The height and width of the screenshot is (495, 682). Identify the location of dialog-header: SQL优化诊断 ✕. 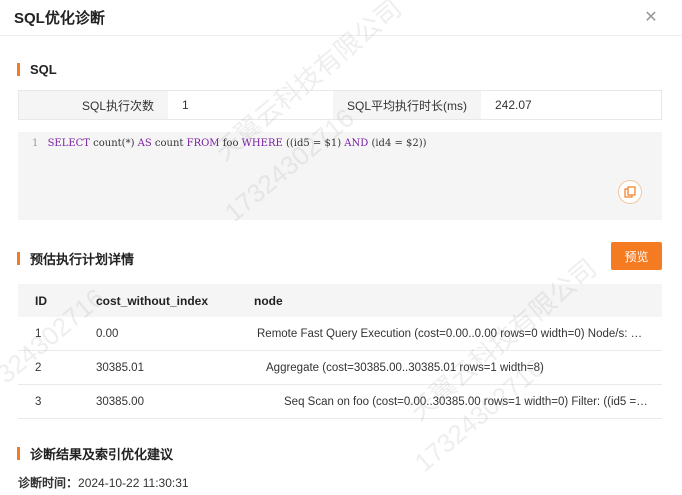
(341, 18).